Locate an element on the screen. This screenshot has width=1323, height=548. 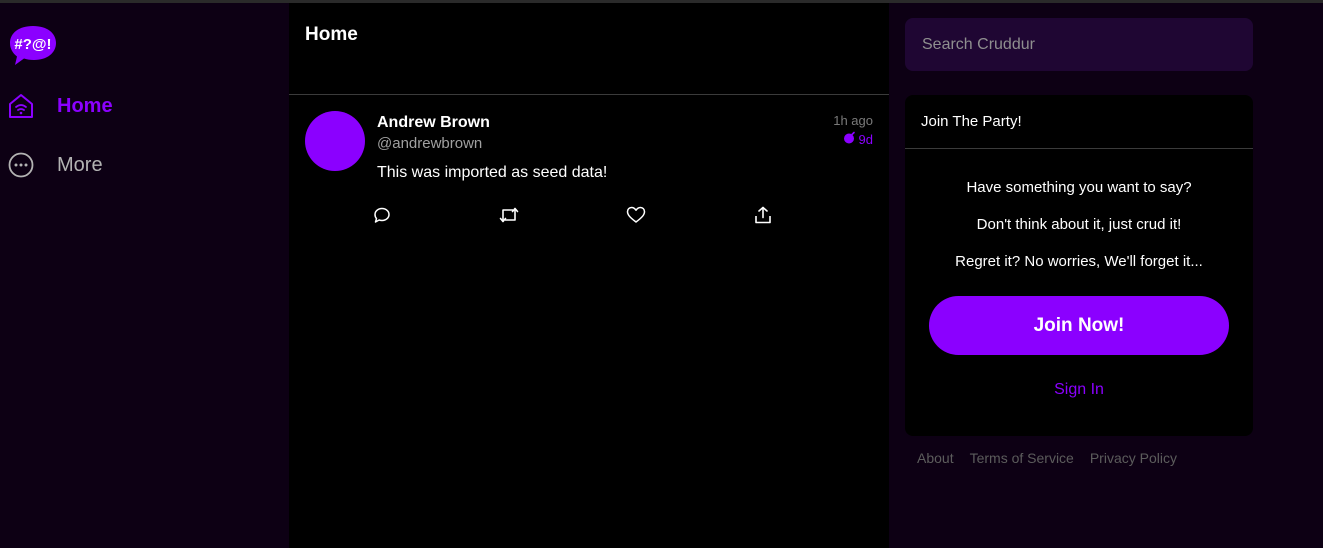
post-expires-label: 9d is located at coordinates (865, 139).